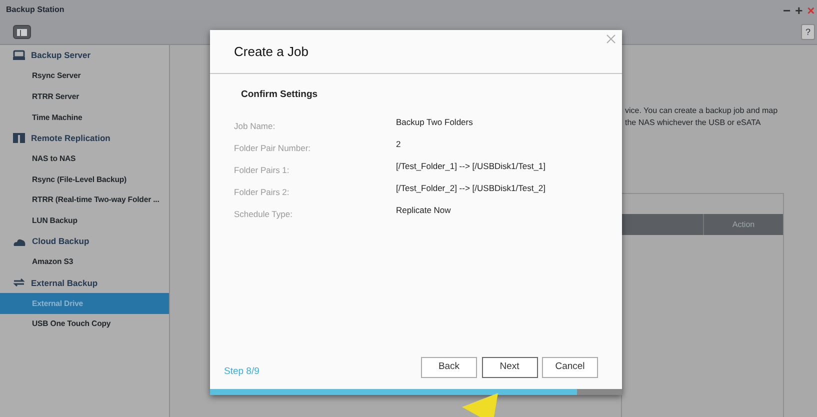  What do you see at coordinates (398, 145) in the screenshot?
I see `field-value: 2` at bounding box center [398, 145].